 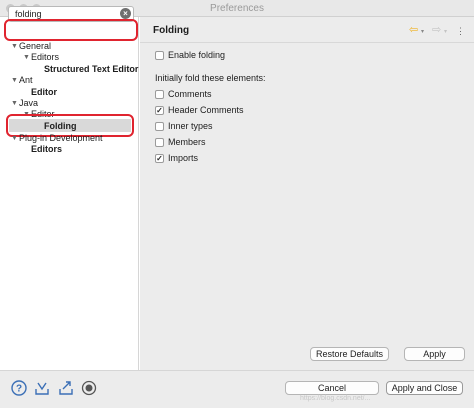 What do you see at coordinates (349, 354) in the screenshot?
I see `restore-defaults-button: Restore Defaults` at bounding box center [349, 354].